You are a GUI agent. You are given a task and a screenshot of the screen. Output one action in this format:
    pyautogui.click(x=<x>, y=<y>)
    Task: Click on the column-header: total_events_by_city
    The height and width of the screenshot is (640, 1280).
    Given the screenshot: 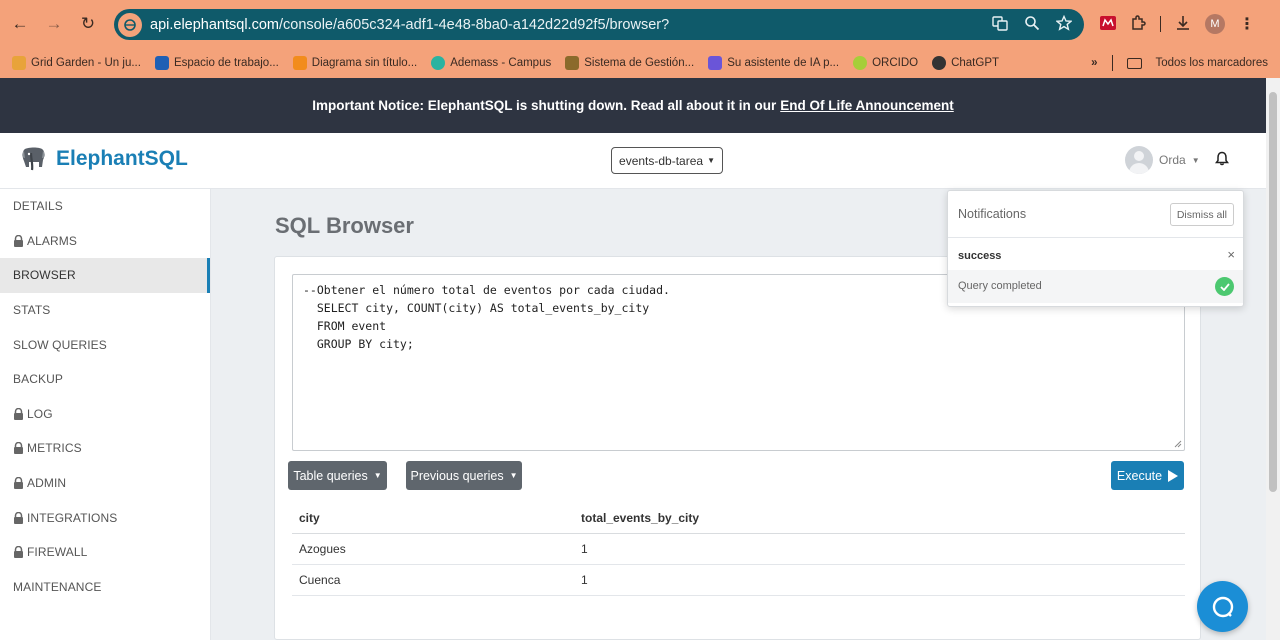 What is the action you would take?
    pyautogui.click(x=879, y=518)
    